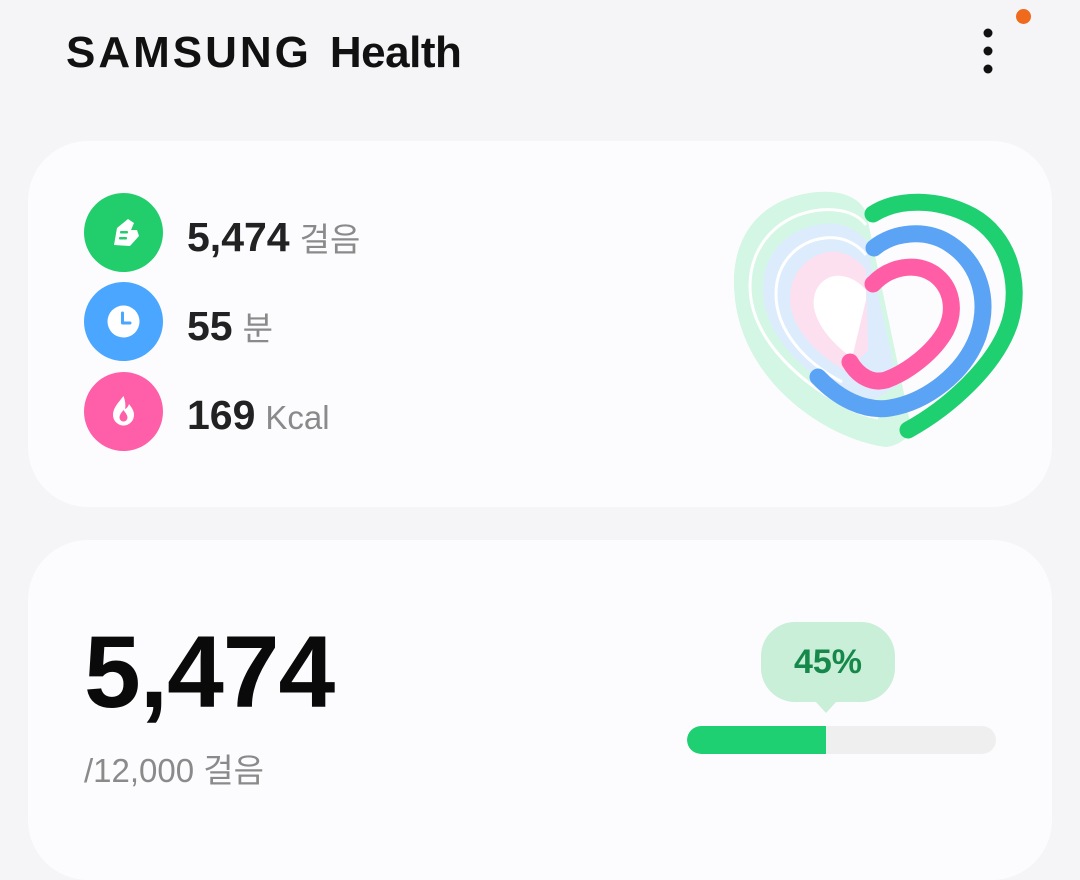 This screenshot has height=880, width=1080. Describe the element at coordinates (330, 239) in the screenshot. I see `steps-unit: 걸음` at that location.